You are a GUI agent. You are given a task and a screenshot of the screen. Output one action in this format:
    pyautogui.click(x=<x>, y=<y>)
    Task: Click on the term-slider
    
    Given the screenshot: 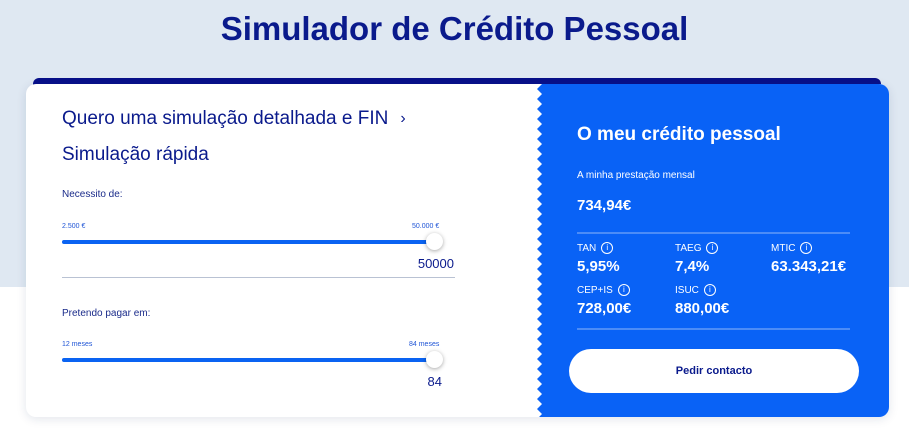 What is the action you would take?
    pyautogui.click(x=252, y=359)
    